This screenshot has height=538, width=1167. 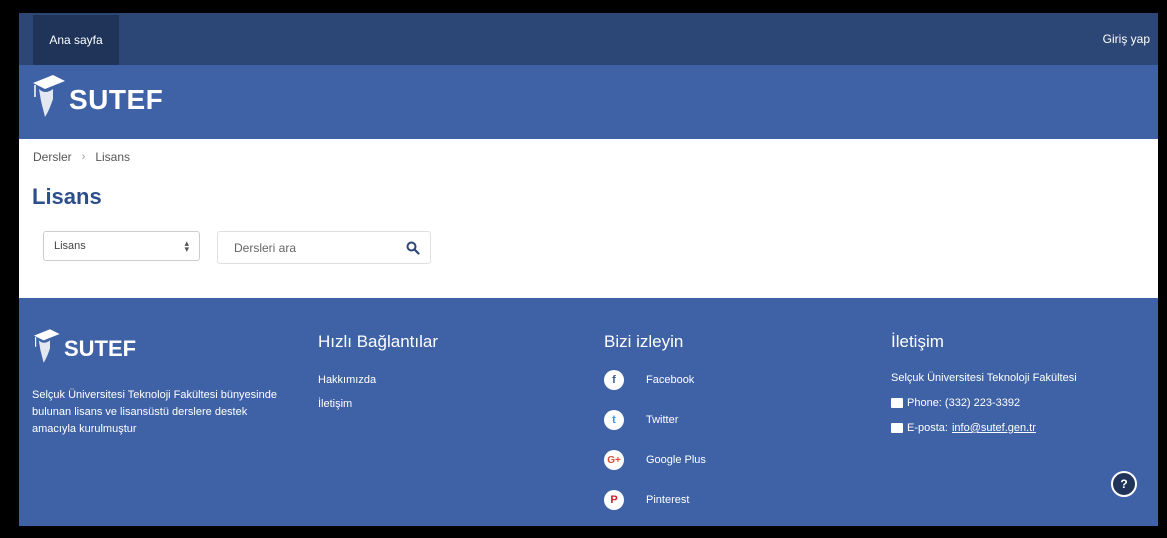 I want to click on follow-us-title: Bizi izleyin, so click(x=644, y=341).